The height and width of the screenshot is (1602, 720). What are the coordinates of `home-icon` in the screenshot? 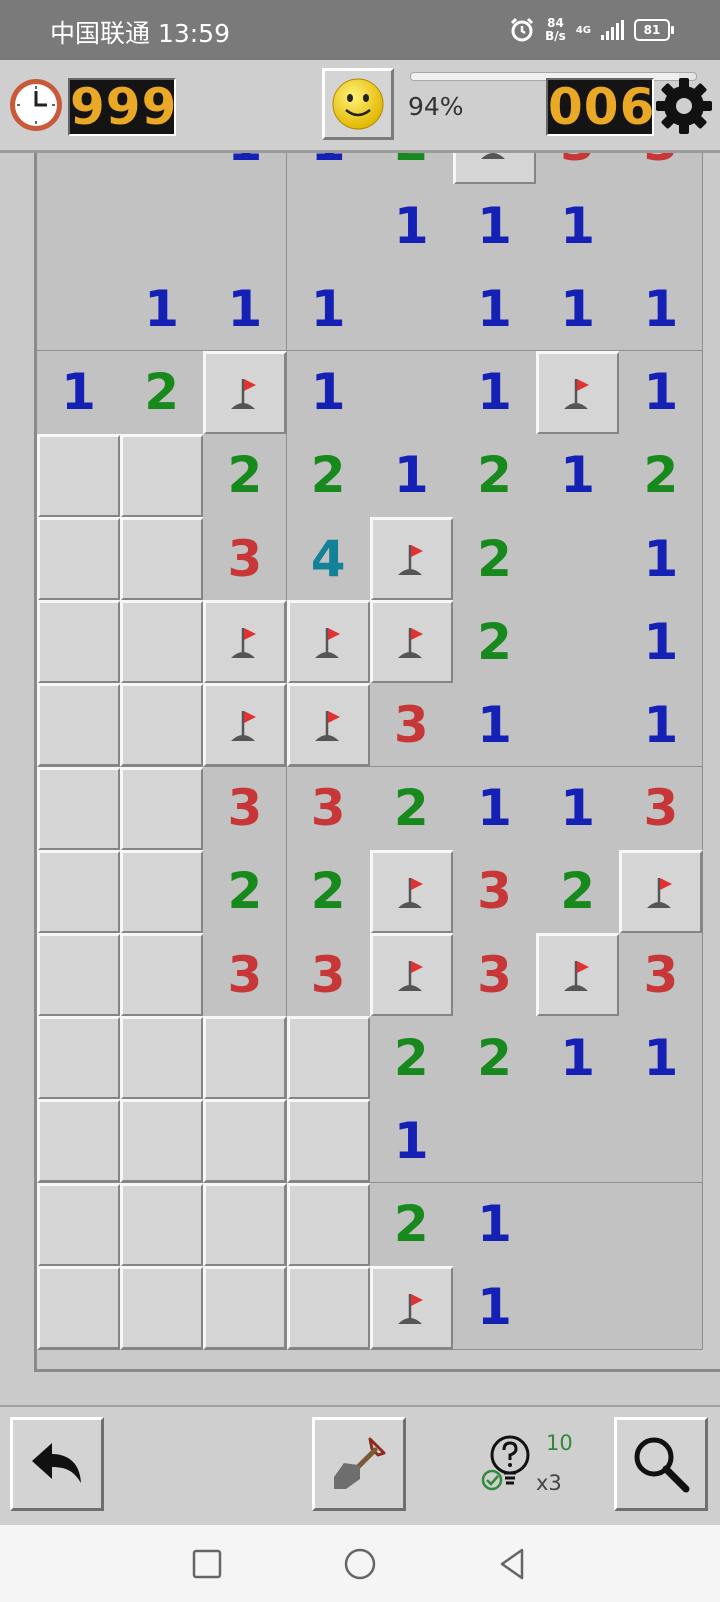 It's located at (360, 1564).